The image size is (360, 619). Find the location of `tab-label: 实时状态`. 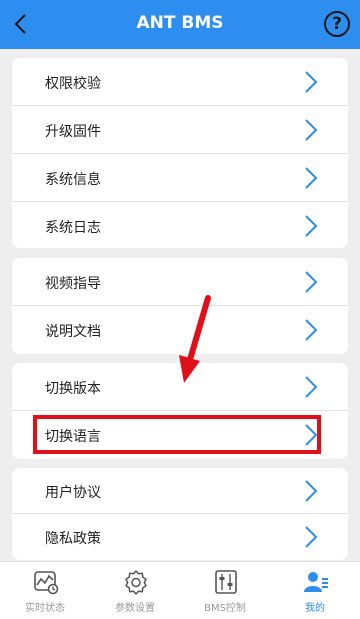

tab-label: 实时状态 is located at coordinates (45, 608).